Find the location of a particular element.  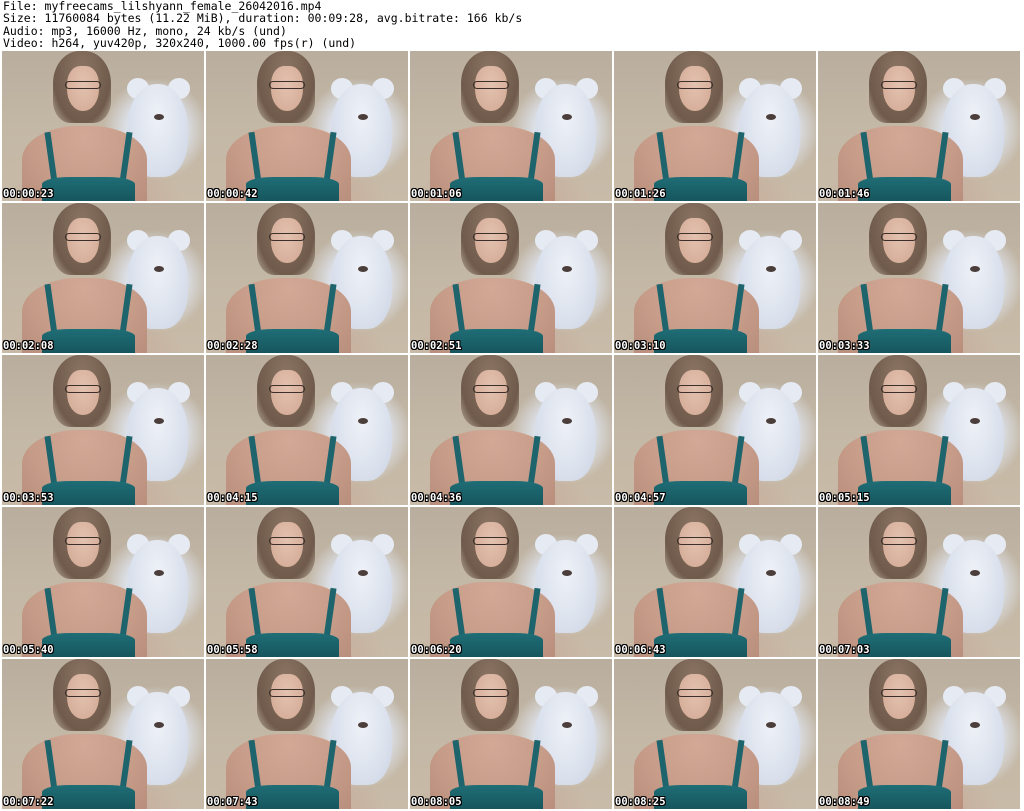

video-thumbnail: 00:08:05 is located at coordinates (511, 734).